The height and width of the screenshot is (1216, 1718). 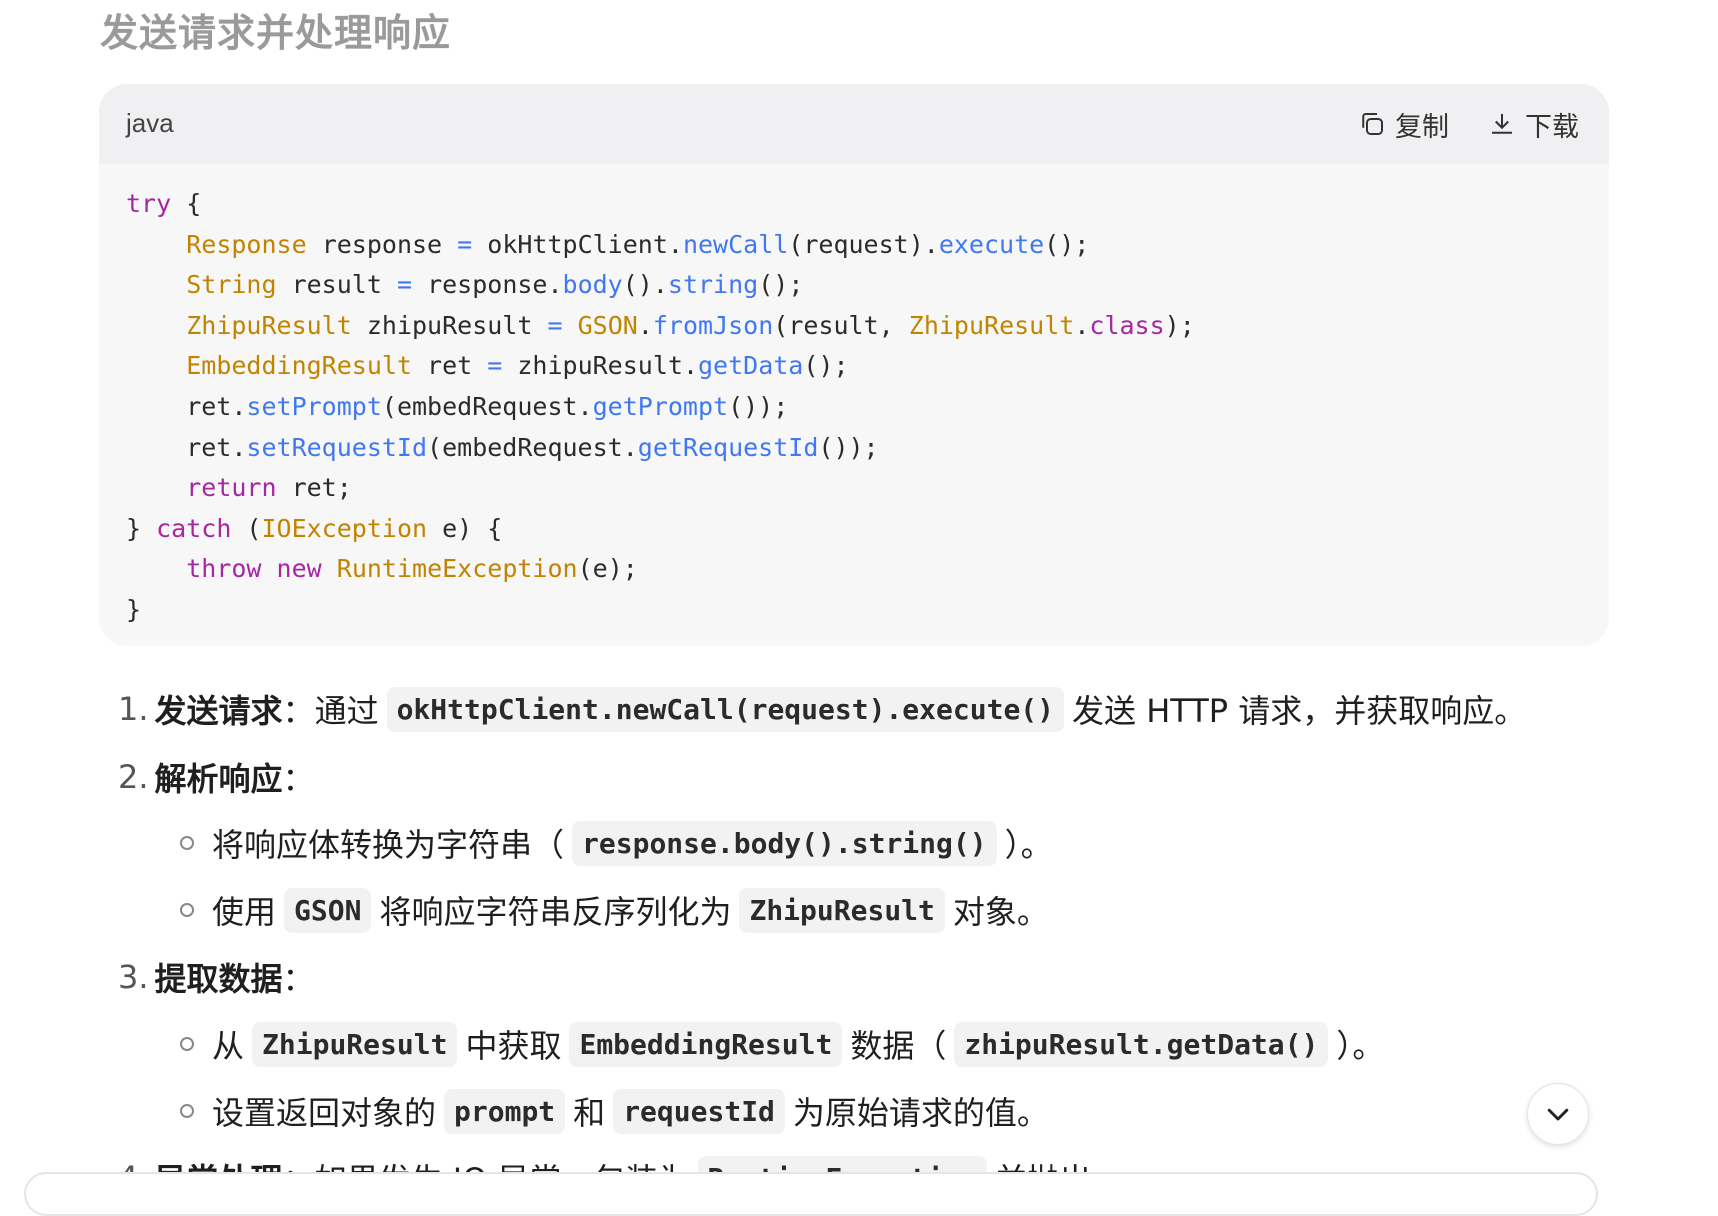 I want to click on download-button: 下载, so click(x=1533, y=124).